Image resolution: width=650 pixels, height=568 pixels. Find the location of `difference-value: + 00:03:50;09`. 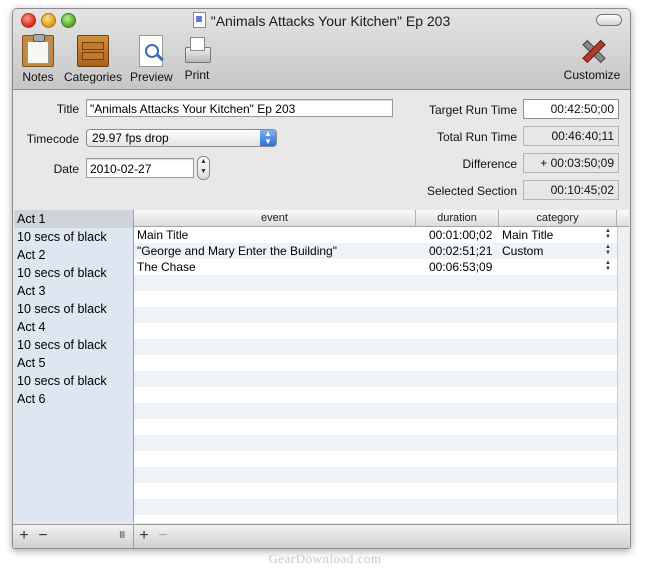

difference-value: + 00:03:50;09 is located at coordinates (571, 163).